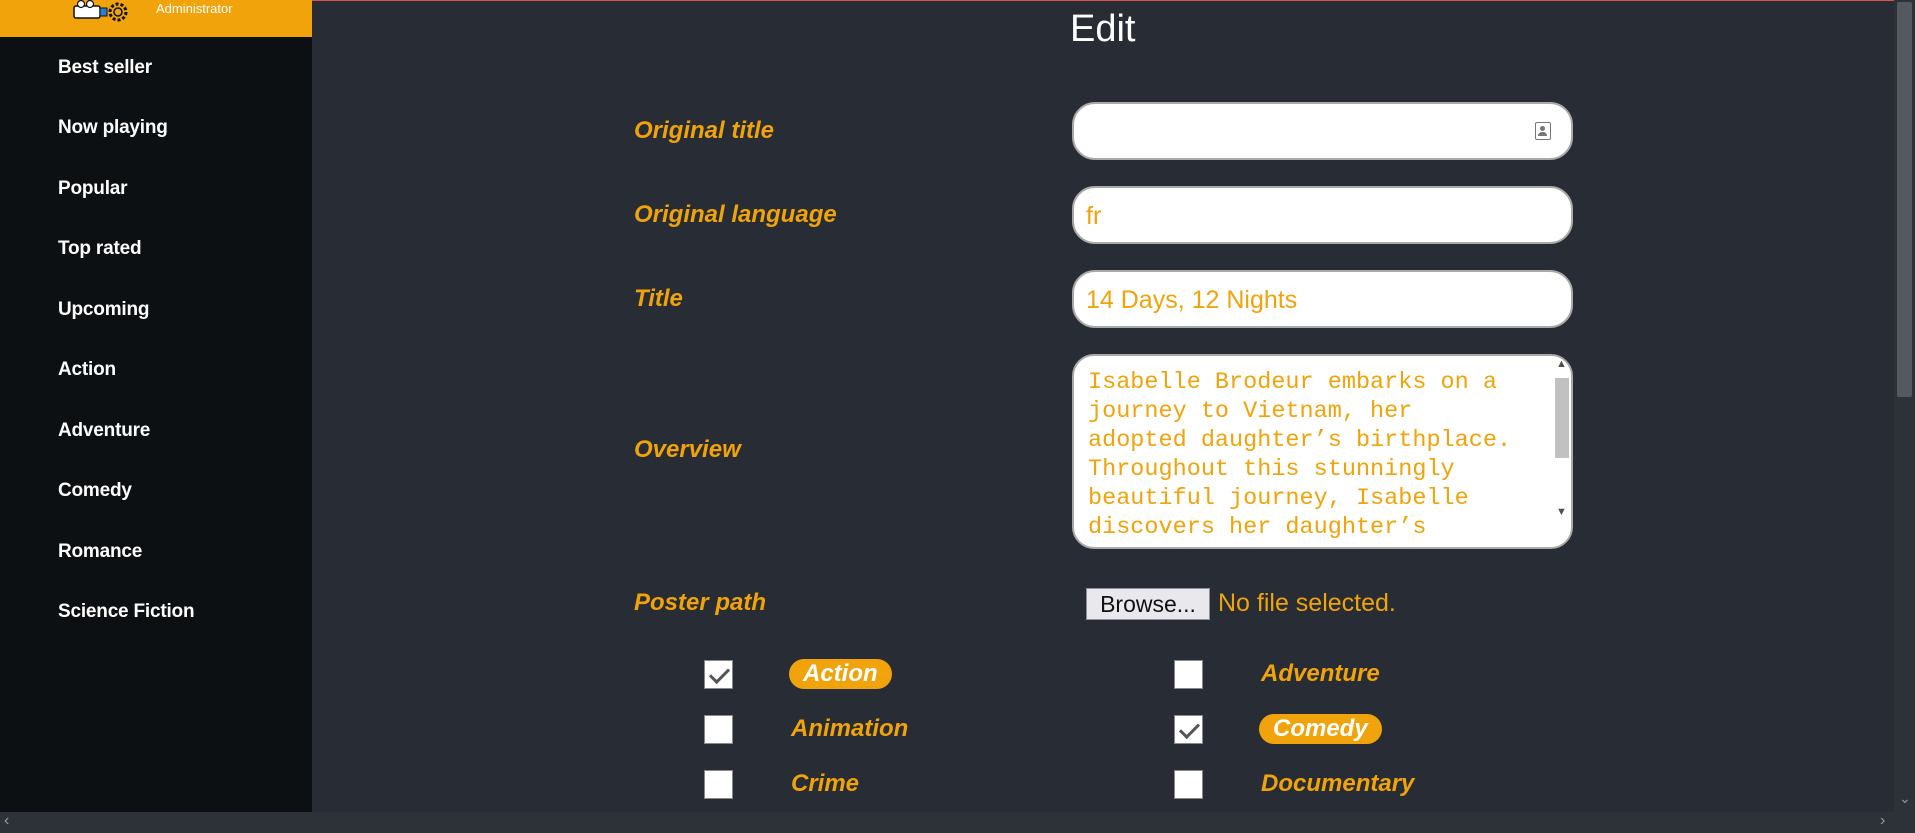  Describe the element at coordinates (1337, 784) in the screenshot. I see `genre-label-documentary: Documentary` at that location.